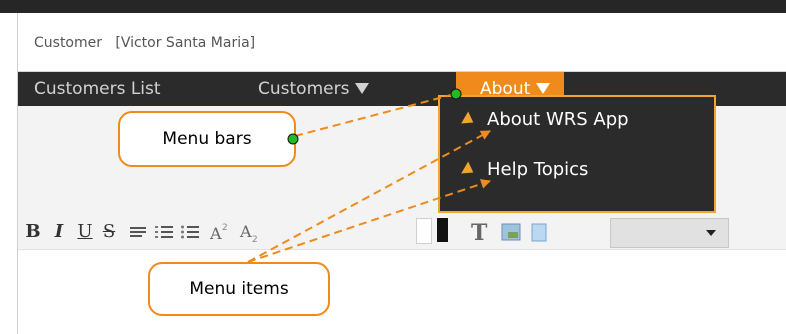 The width and height of the screenshot is (786, 334). I want to click on menu-item-help-topics: Help Topics, so click(577, 170).